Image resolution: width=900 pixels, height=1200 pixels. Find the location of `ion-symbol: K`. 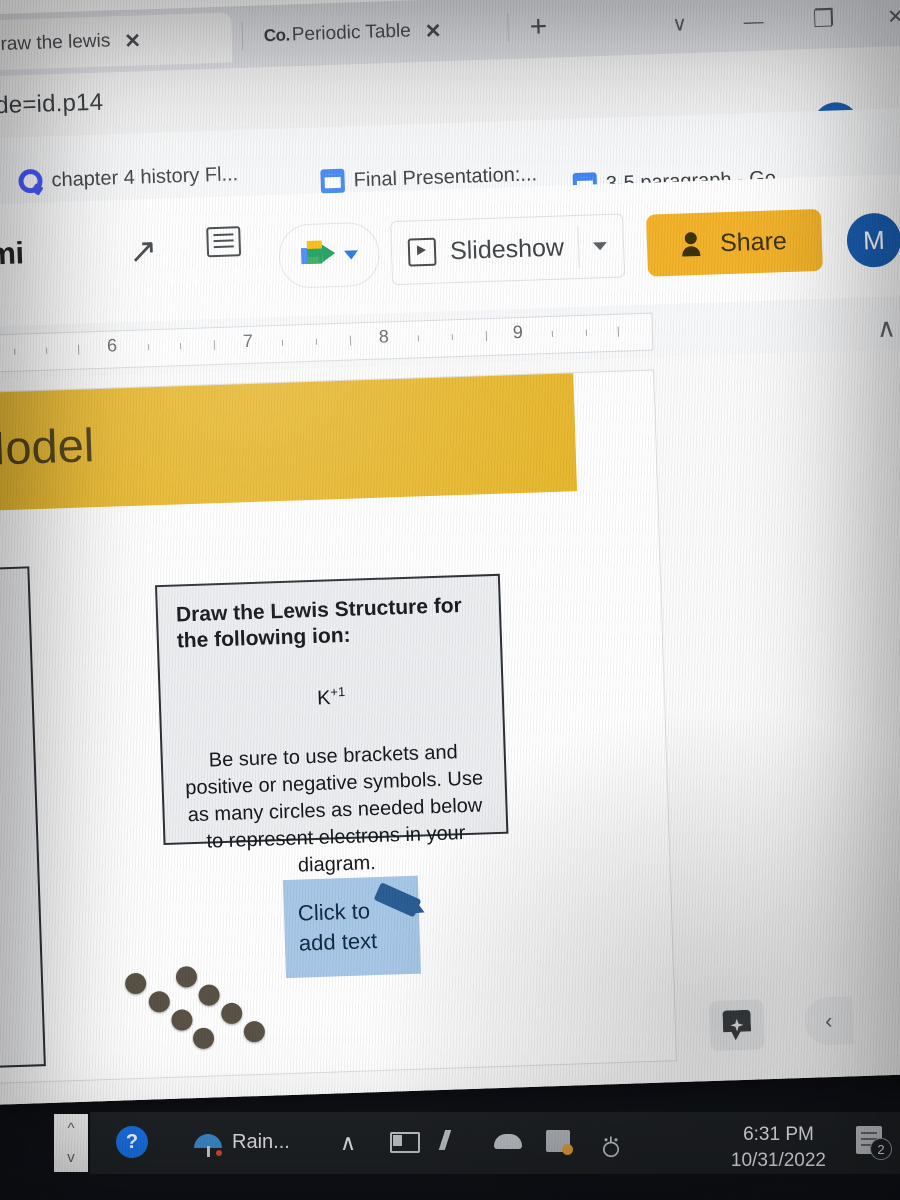

ion-symbol: K is located at coordinates (323, 698).